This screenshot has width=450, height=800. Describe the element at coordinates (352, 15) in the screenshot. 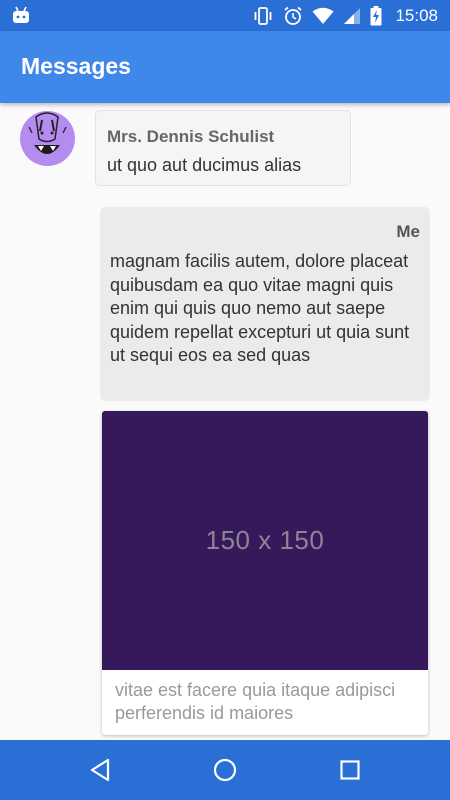

I see `cell-signal-icon` at that location.